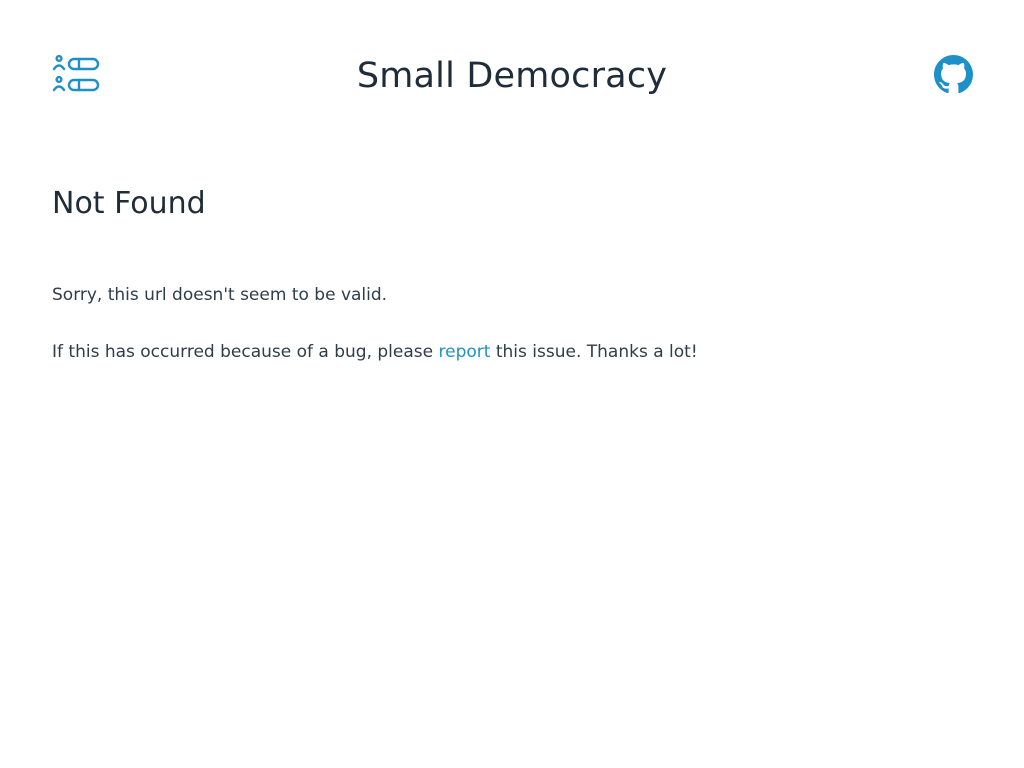  I want to click on report-link: report, so click(465, 352).